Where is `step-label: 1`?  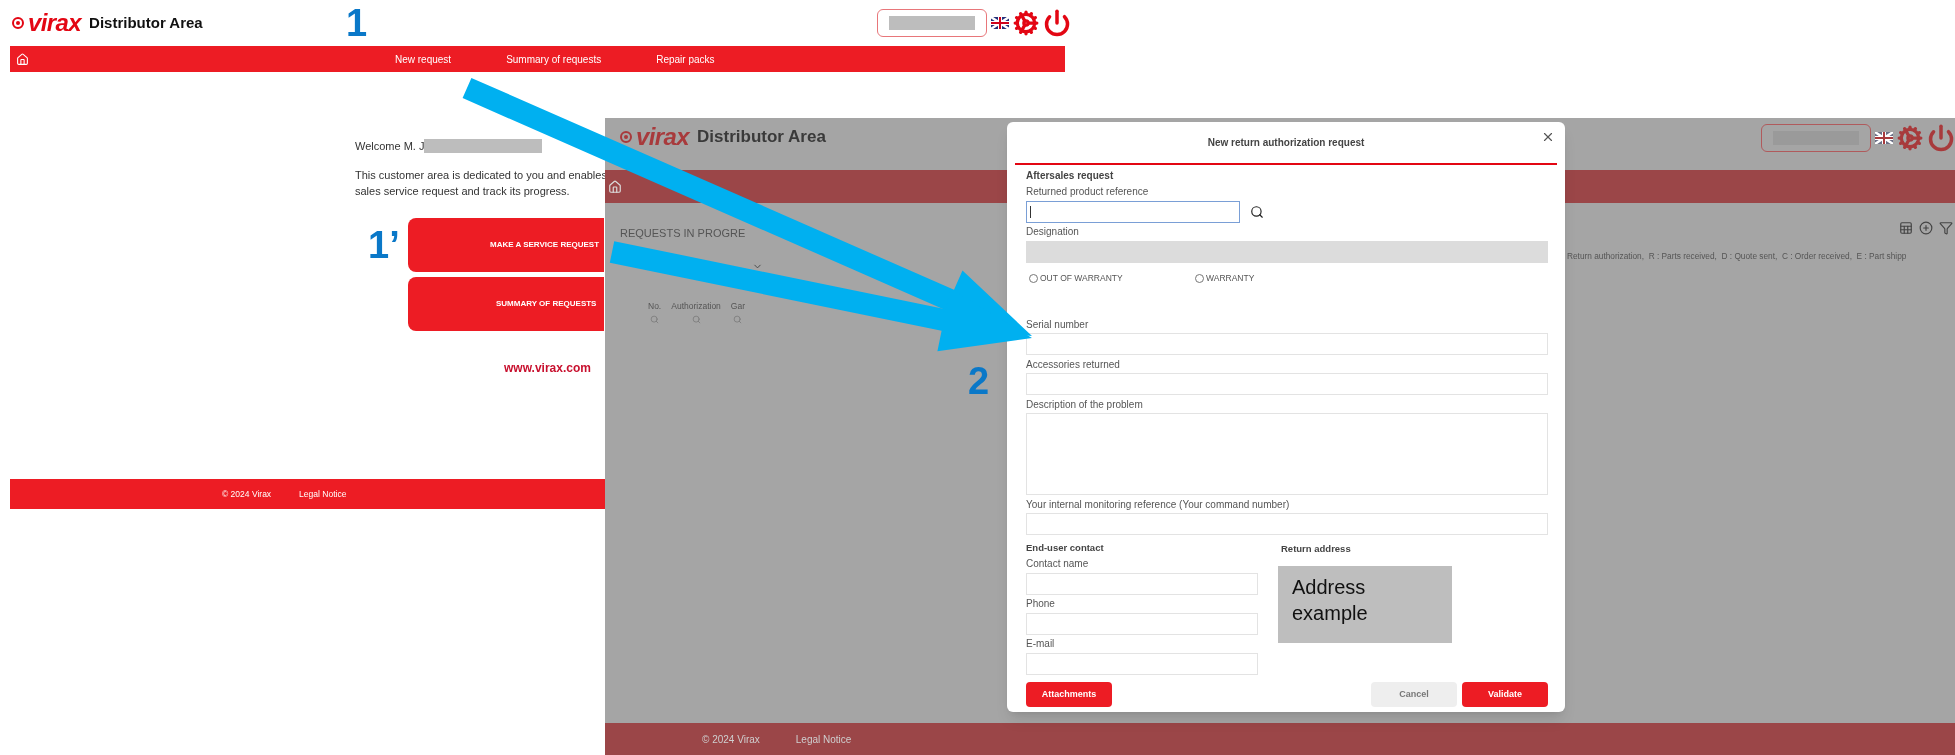
step-label: 1 is located at coordinates (357, 23).